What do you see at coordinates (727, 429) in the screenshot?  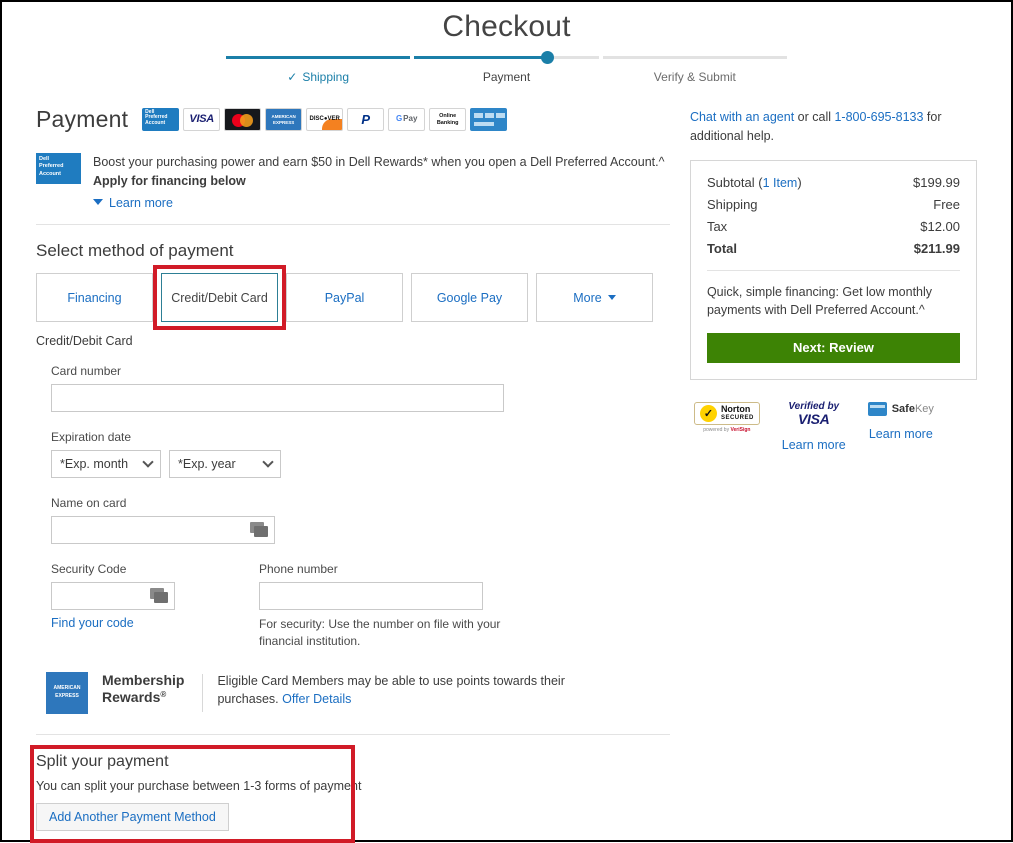 I see `verisign-text: powered by VeriSign` at bounding box center [727, 429].